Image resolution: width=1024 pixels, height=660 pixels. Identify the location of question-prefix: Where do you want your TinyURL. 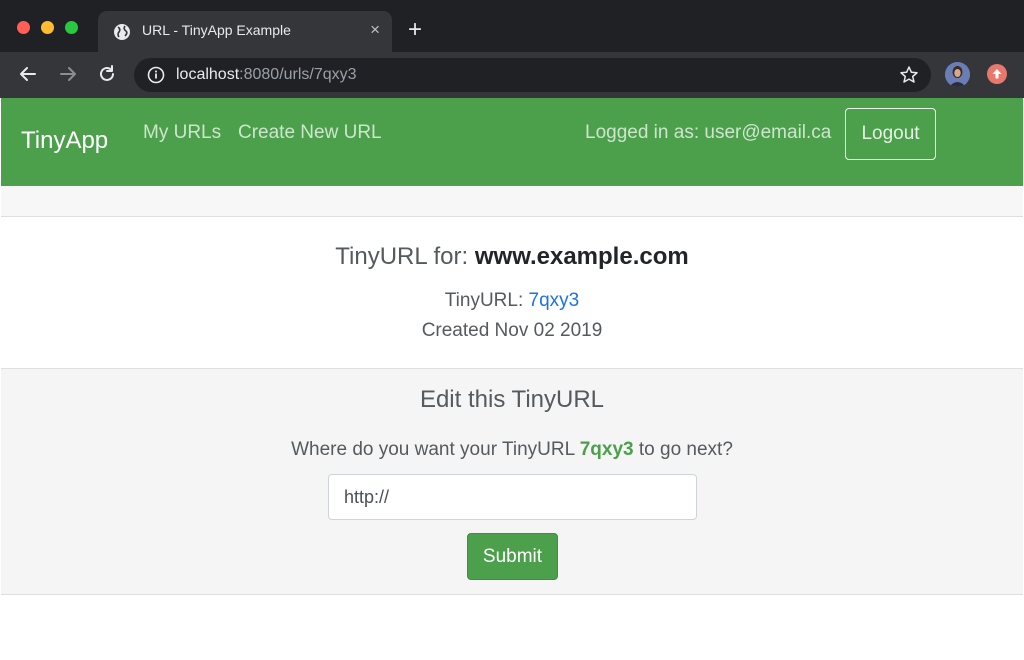
(435, 449).